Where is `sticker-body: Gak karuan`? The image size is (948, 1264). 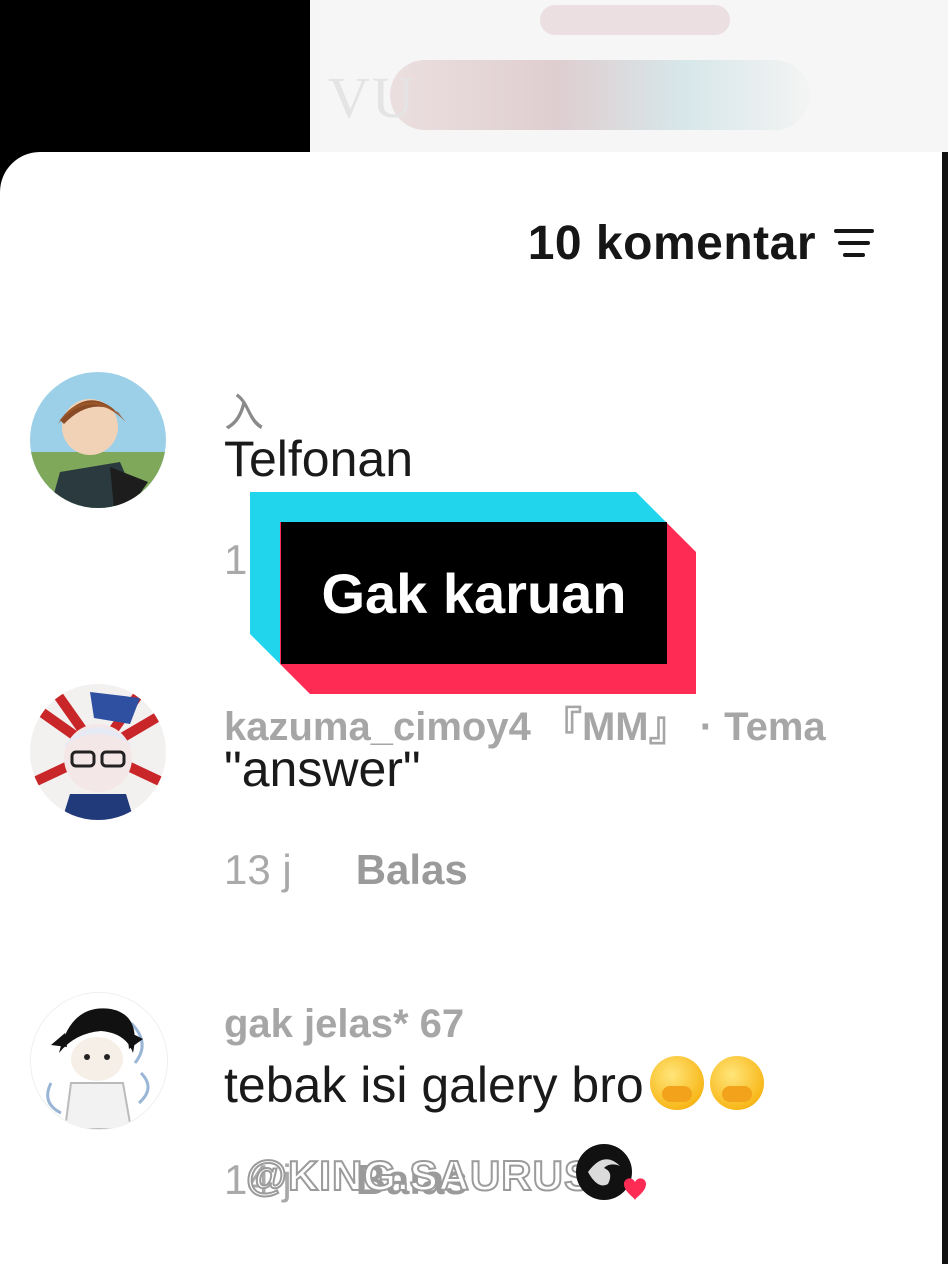
sticker-body: Gak karuan is located at coordinates (474, 593).